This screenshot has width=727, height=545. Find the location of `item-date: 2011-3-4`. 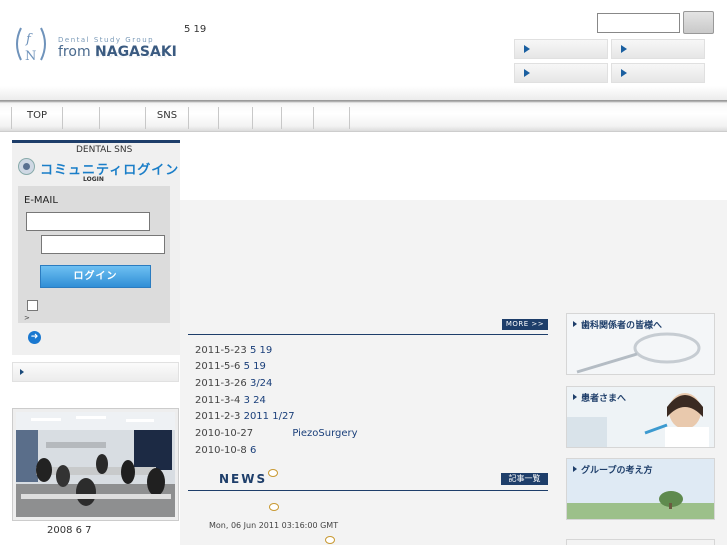

item-date: 2011-3-4 is located at coordinates (218, 400).